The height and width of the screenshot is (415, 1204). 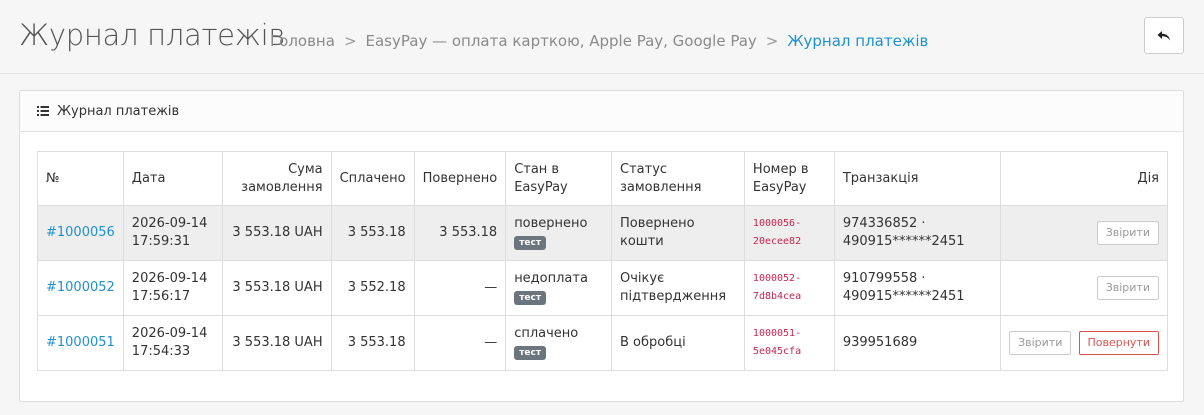 I want to click on state-cell: сплачено тест, so click(x=558, y=343).